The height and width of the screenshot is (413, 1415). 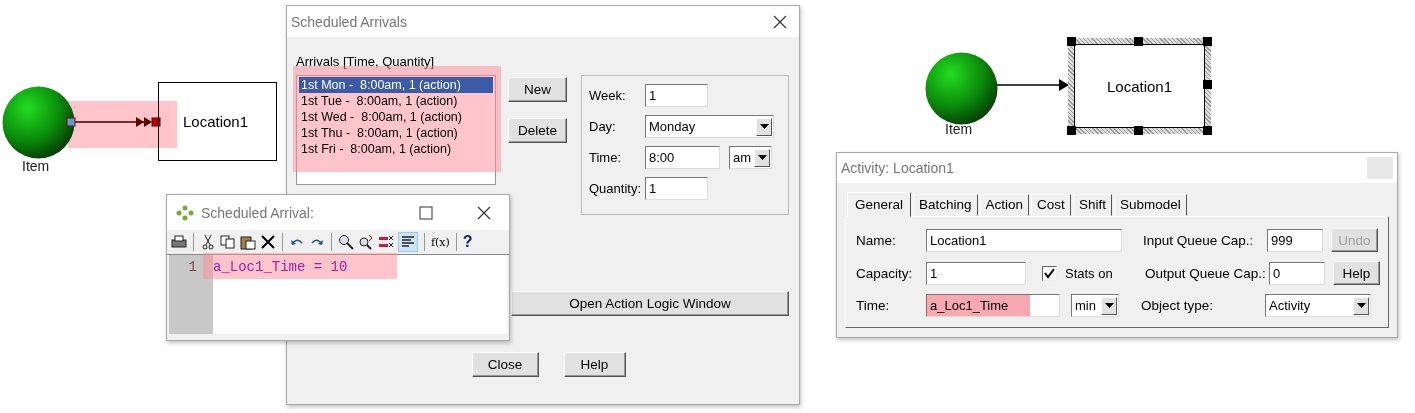 I want to click on align-icon, so click(x=408, y=242).